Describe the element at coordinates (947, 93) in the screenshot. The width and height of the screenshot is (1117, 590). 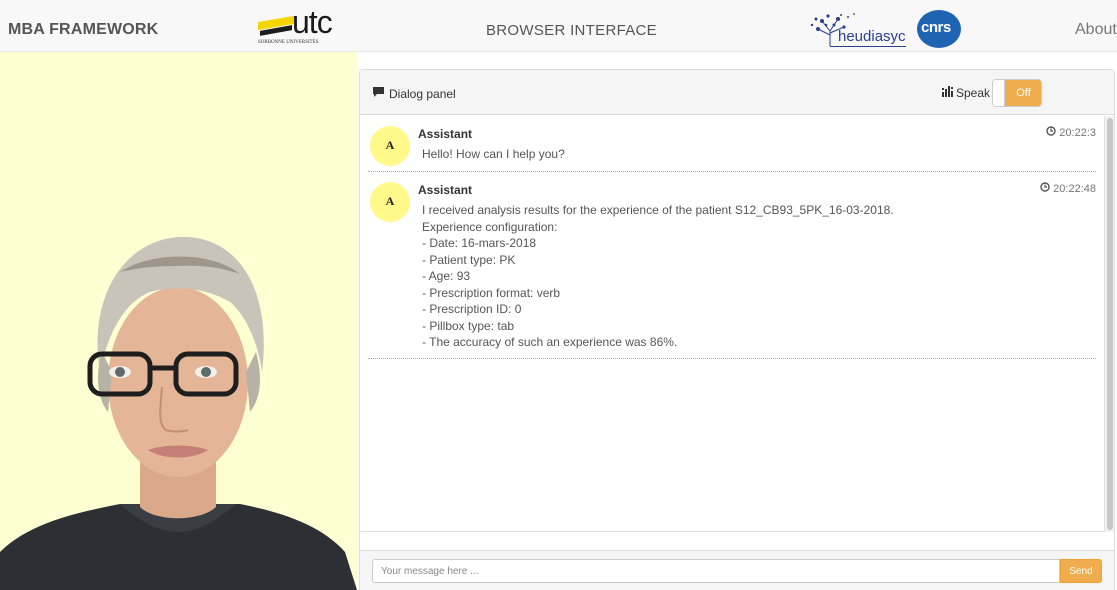
I see `sound-bars-icon` at that location.